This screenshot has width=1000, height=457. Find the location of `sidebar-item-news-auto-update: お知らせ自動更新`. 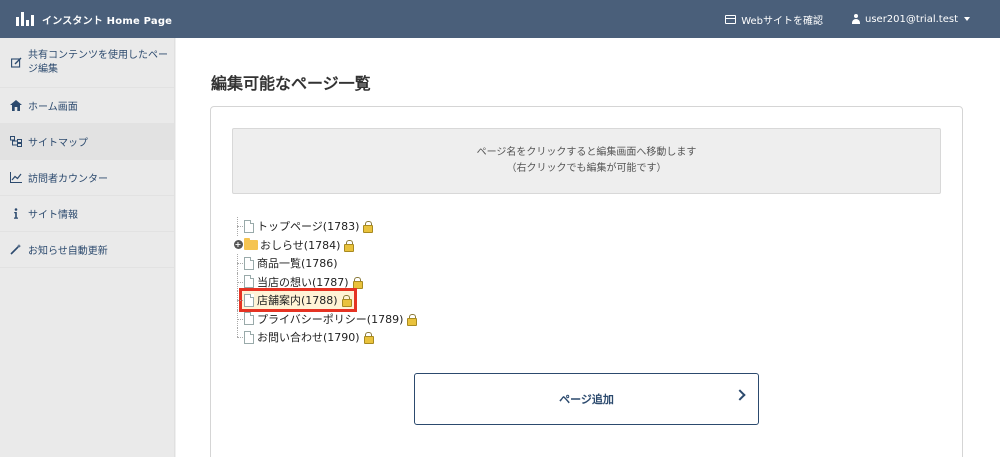

sidebar-item-news-auto-update: お知らせ自動更新 is located at coordinates (87, 250).